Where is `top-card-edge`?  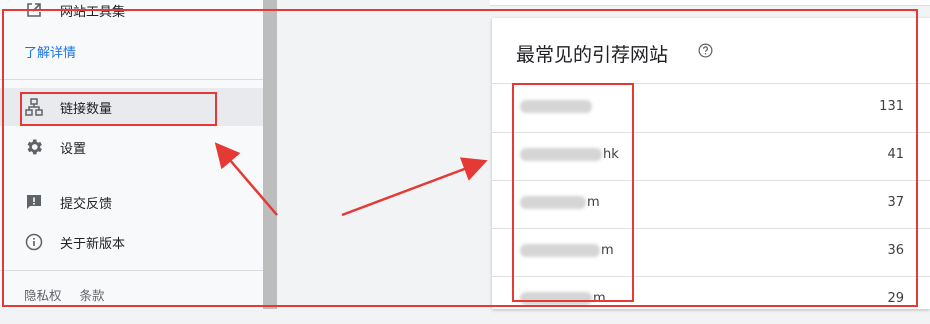
top-card-edge is located at coordinates (710, 3).